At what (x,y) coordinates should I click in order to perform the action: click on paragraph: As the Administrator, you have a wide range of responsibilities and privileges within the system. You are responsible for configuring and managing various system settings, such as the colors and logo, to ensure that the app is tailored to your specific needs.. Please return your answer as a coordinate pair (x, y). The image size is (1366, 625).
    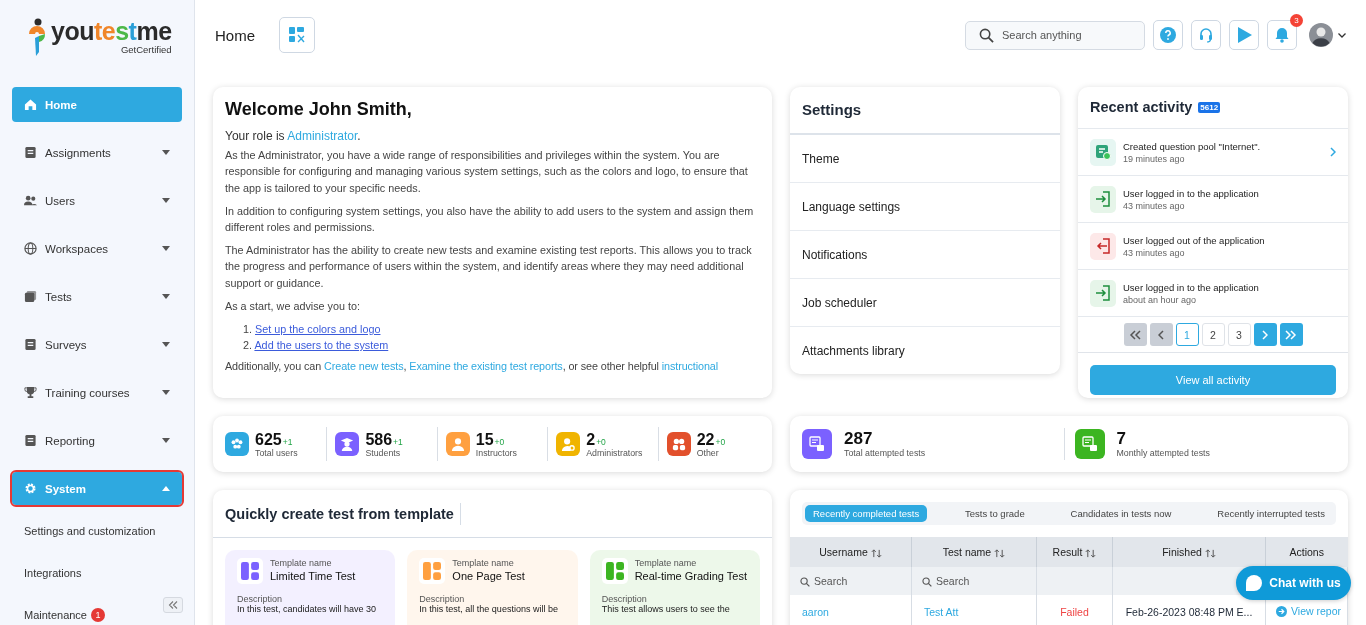
    Looking at the image, I should click on (487, 172).